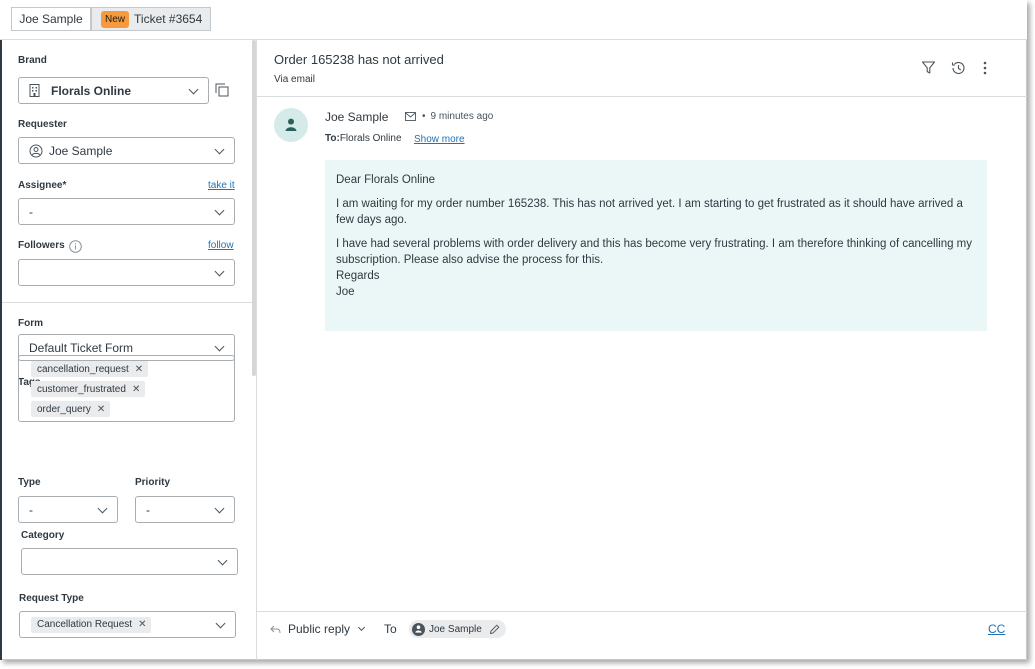 This screenshot has width=1035, height=669. What do you see at coordinates (32, 60) in the screenshot?
I see `brand-label: Brand` at bounding box center [32, 60].